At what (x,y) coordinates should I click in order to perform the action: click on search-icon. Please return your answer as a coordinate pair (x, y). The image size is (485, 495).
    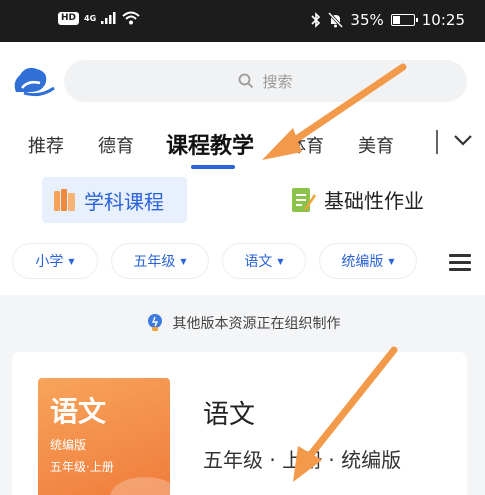
    Looking at the image, I should click on (246, 81).